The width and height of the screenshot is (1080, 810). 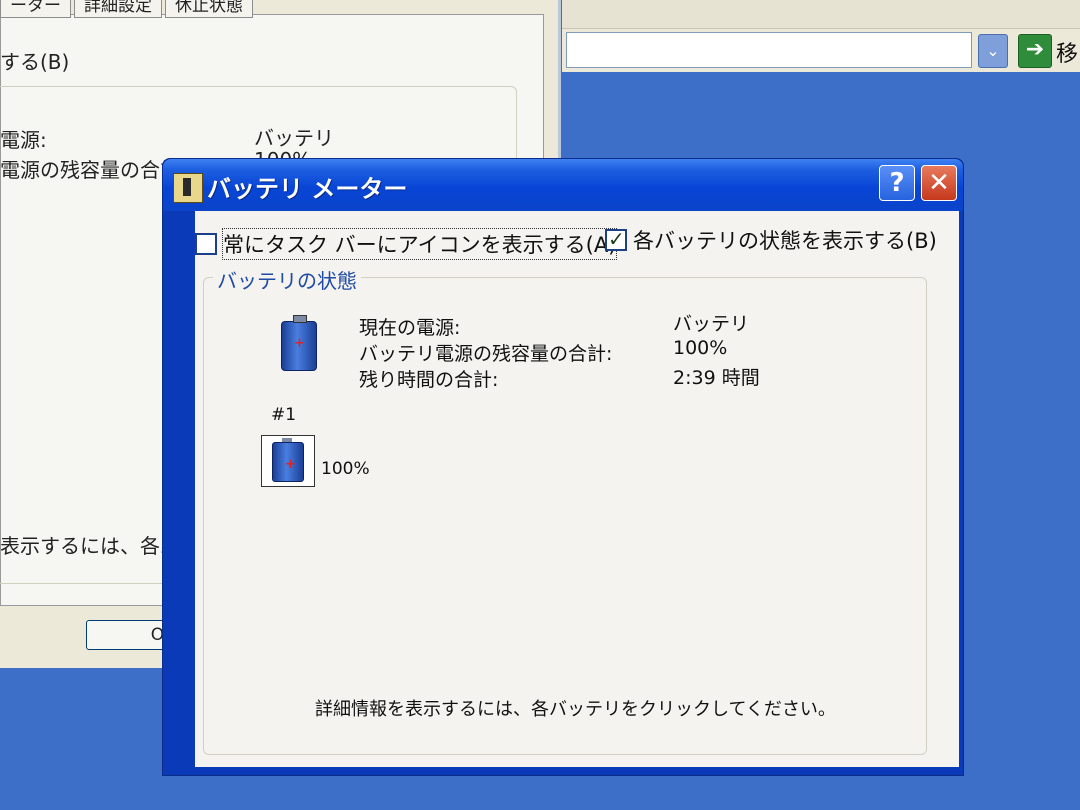 What do you see at coordinates (769, 50) in the screenshot?
I see `address-input` at bounding box center [769, 50].